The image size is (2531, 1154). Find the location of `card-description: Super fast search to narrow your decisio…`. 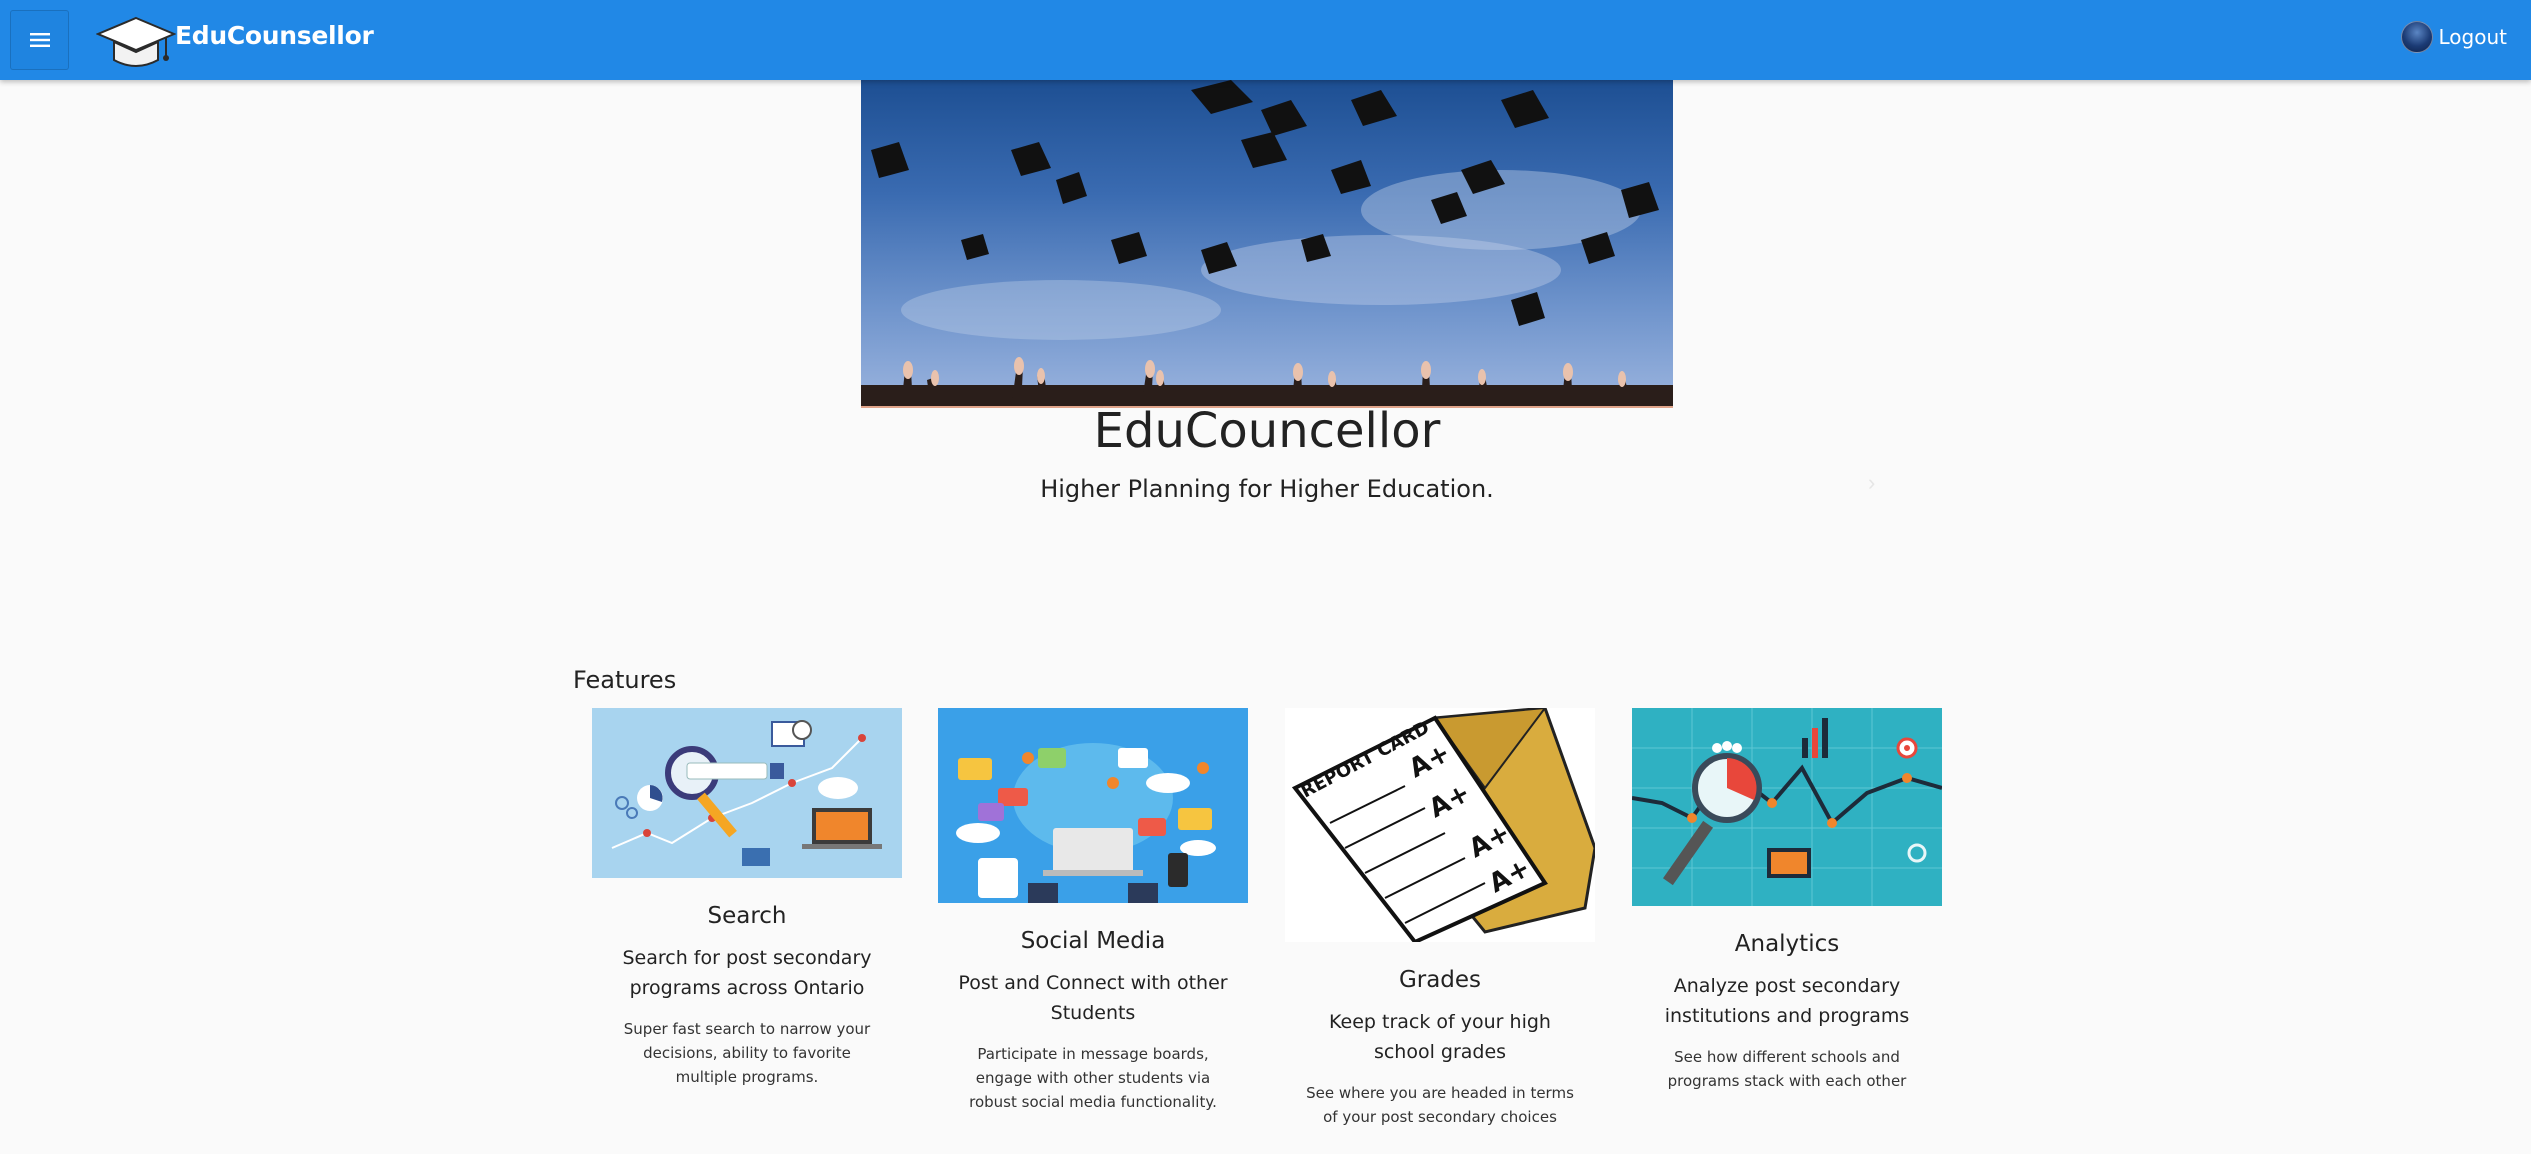

card-description: Super fast search to narrow your decisio… is located at coordinates (747, 1053).